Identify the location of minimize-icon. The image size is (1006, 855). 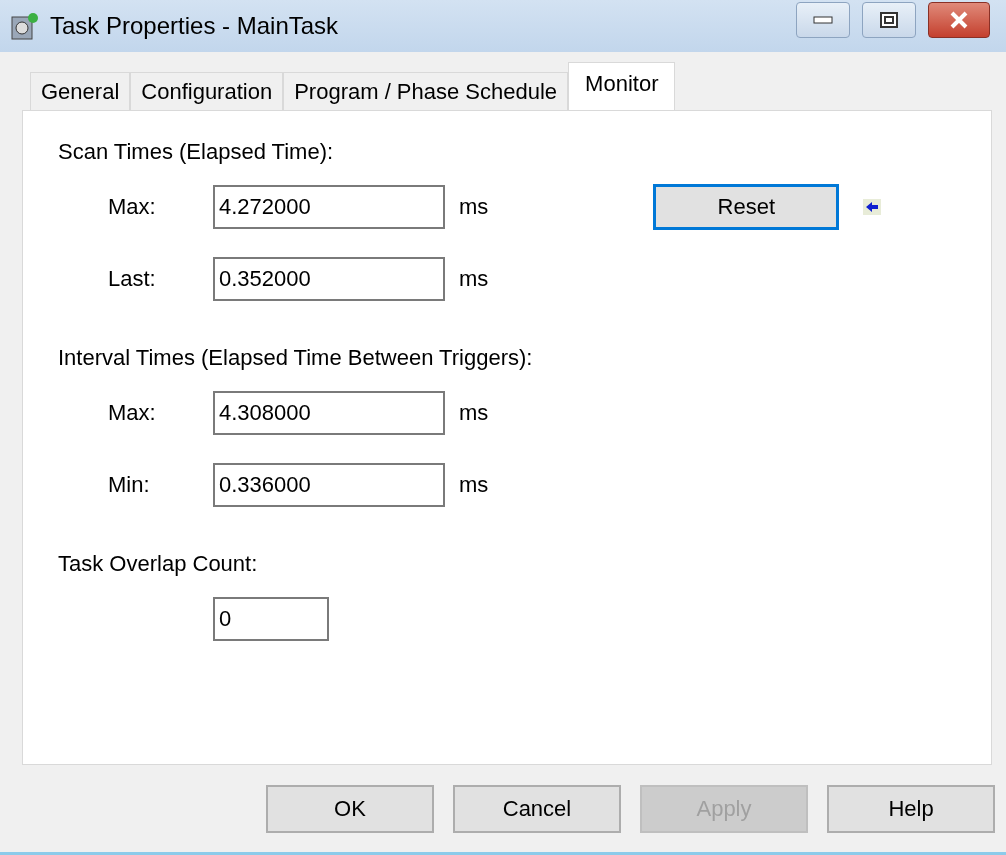
(823, 20).